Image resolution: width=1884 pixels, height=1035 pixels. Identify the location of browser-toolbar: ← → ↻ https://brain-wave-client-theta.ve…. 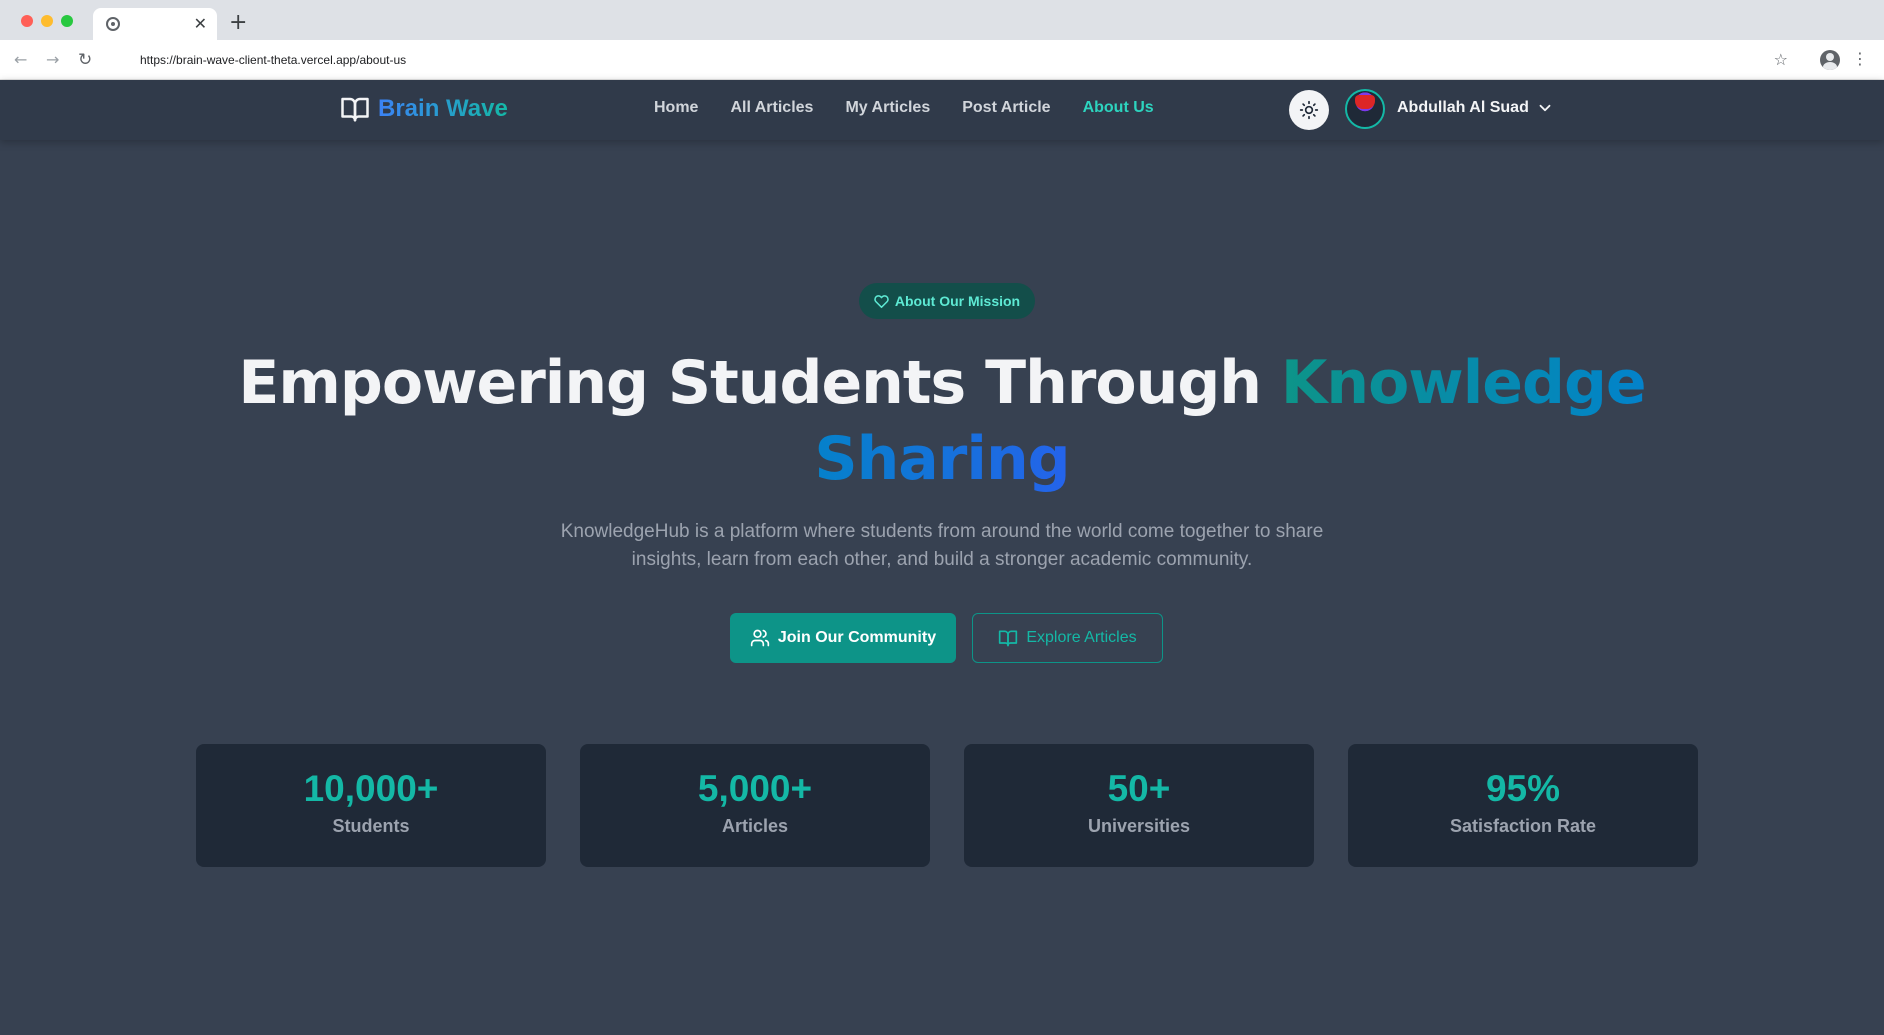
(942, 60).